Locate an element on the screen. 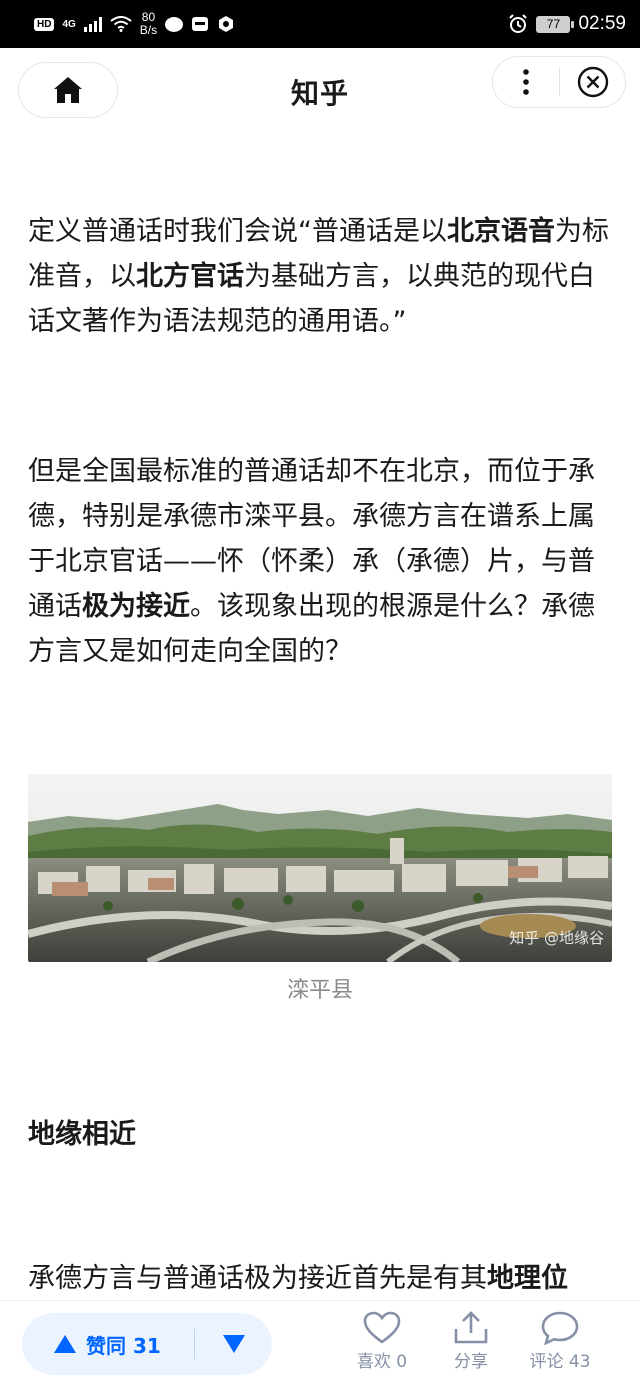  paragraph-geography: 承德方言与普通话极为接近首先是有其地理位 is located at coordinates (298, 1278).